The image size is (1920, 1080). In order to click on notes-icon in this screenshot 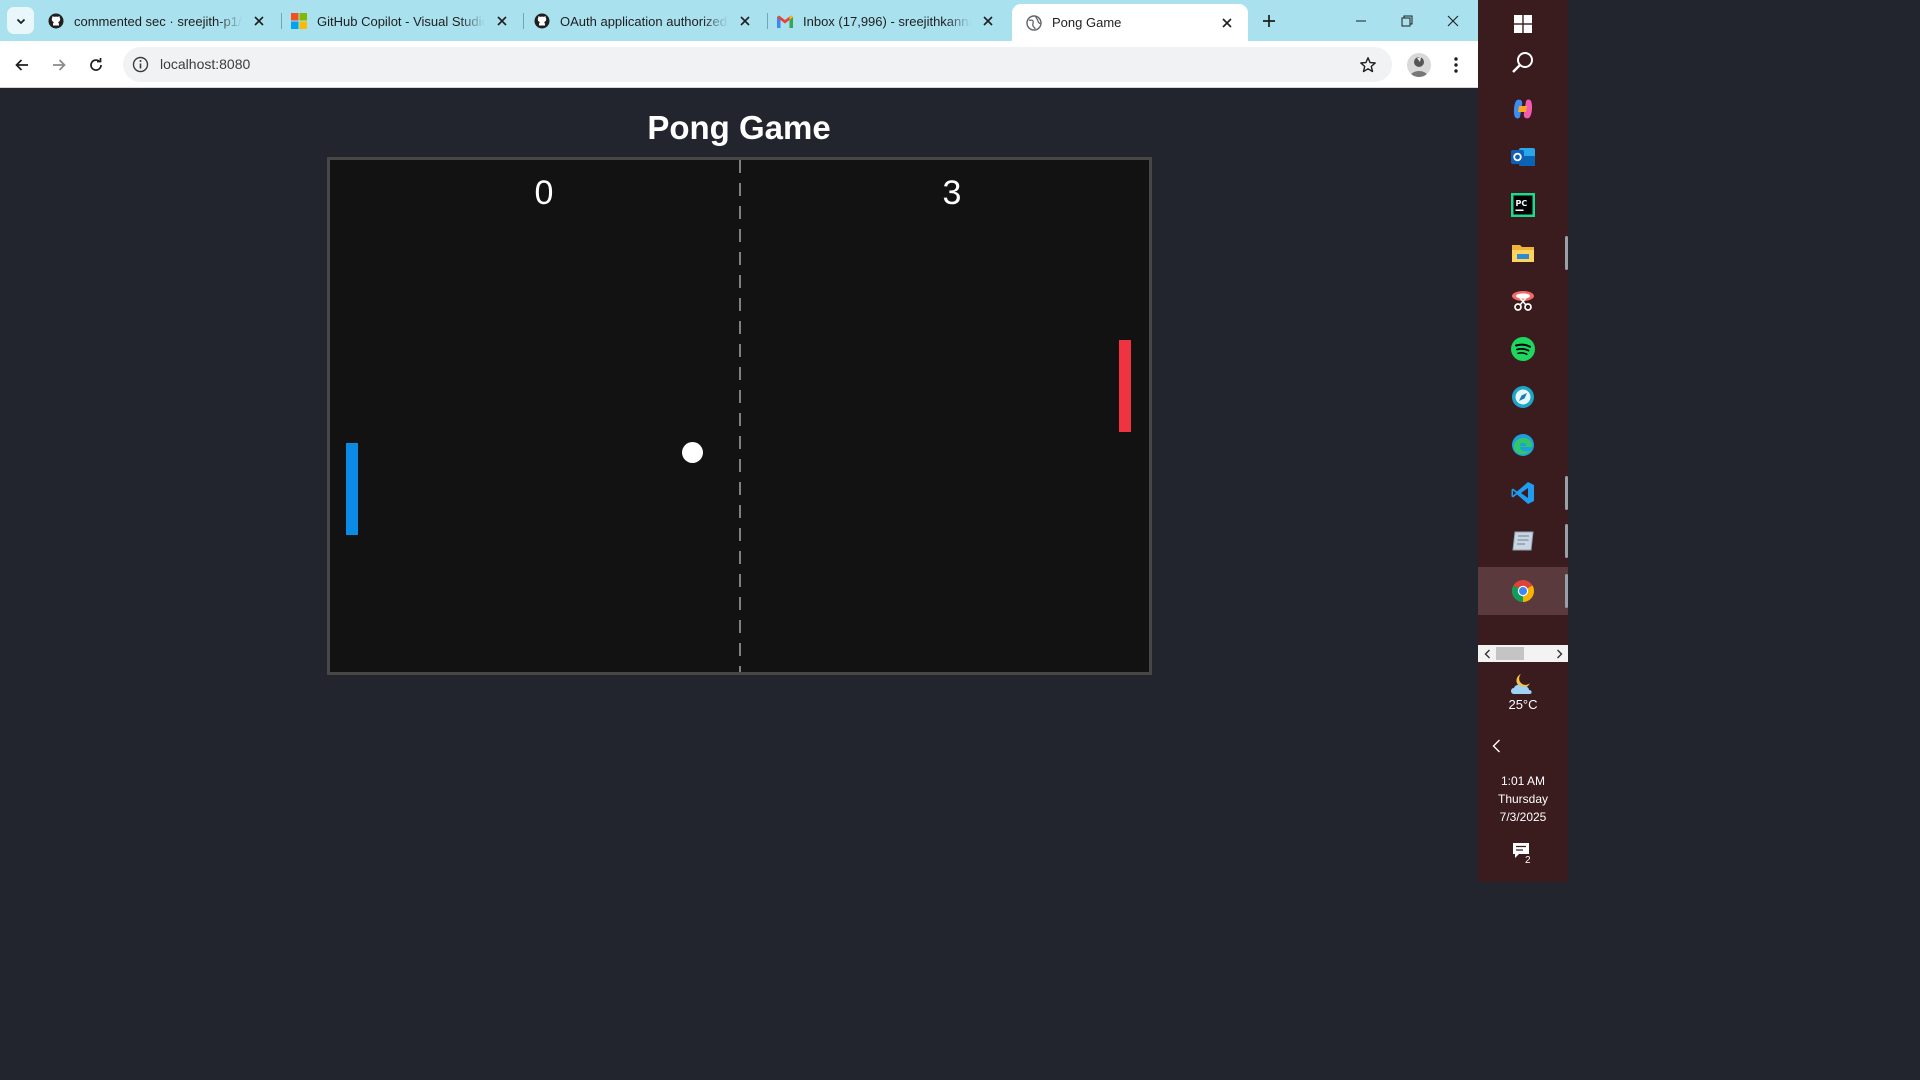, I will do `click(1523, 541)`.